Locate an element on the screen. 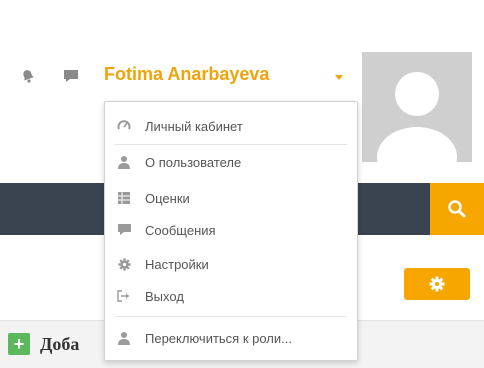  avatar is located at coordinates (417, 107).